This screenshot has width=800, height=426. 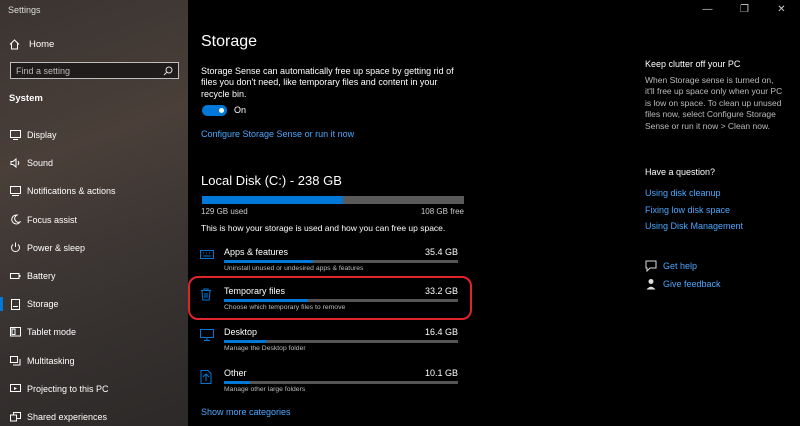 I want to click on sidebar-item-storage: Storage, so click(x=94, y=304).